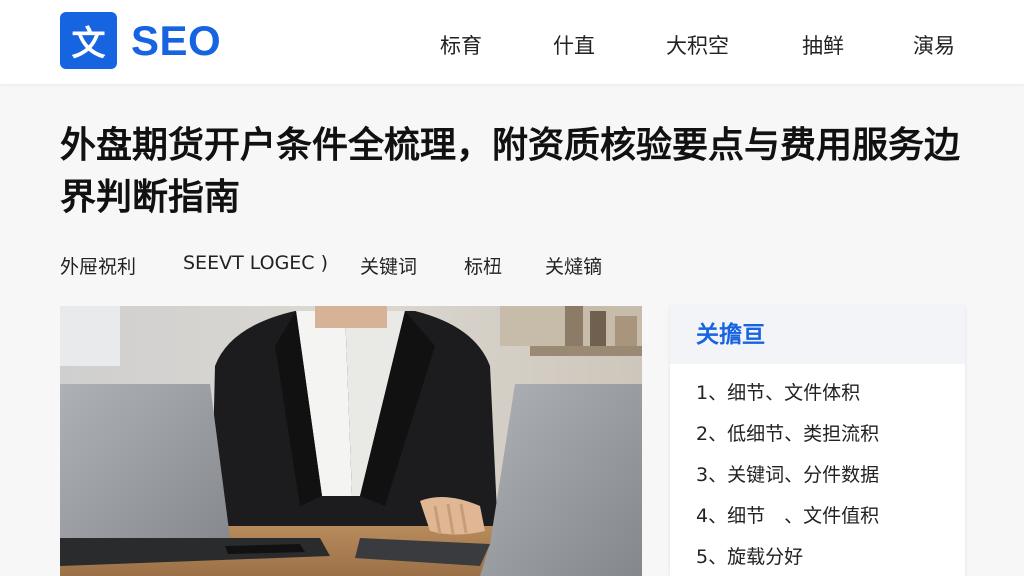 Image resolution: width=1024 pixels, height=576 pixels. I want to click on toc-item: 1、细节、文件体积, so click(778, 391).